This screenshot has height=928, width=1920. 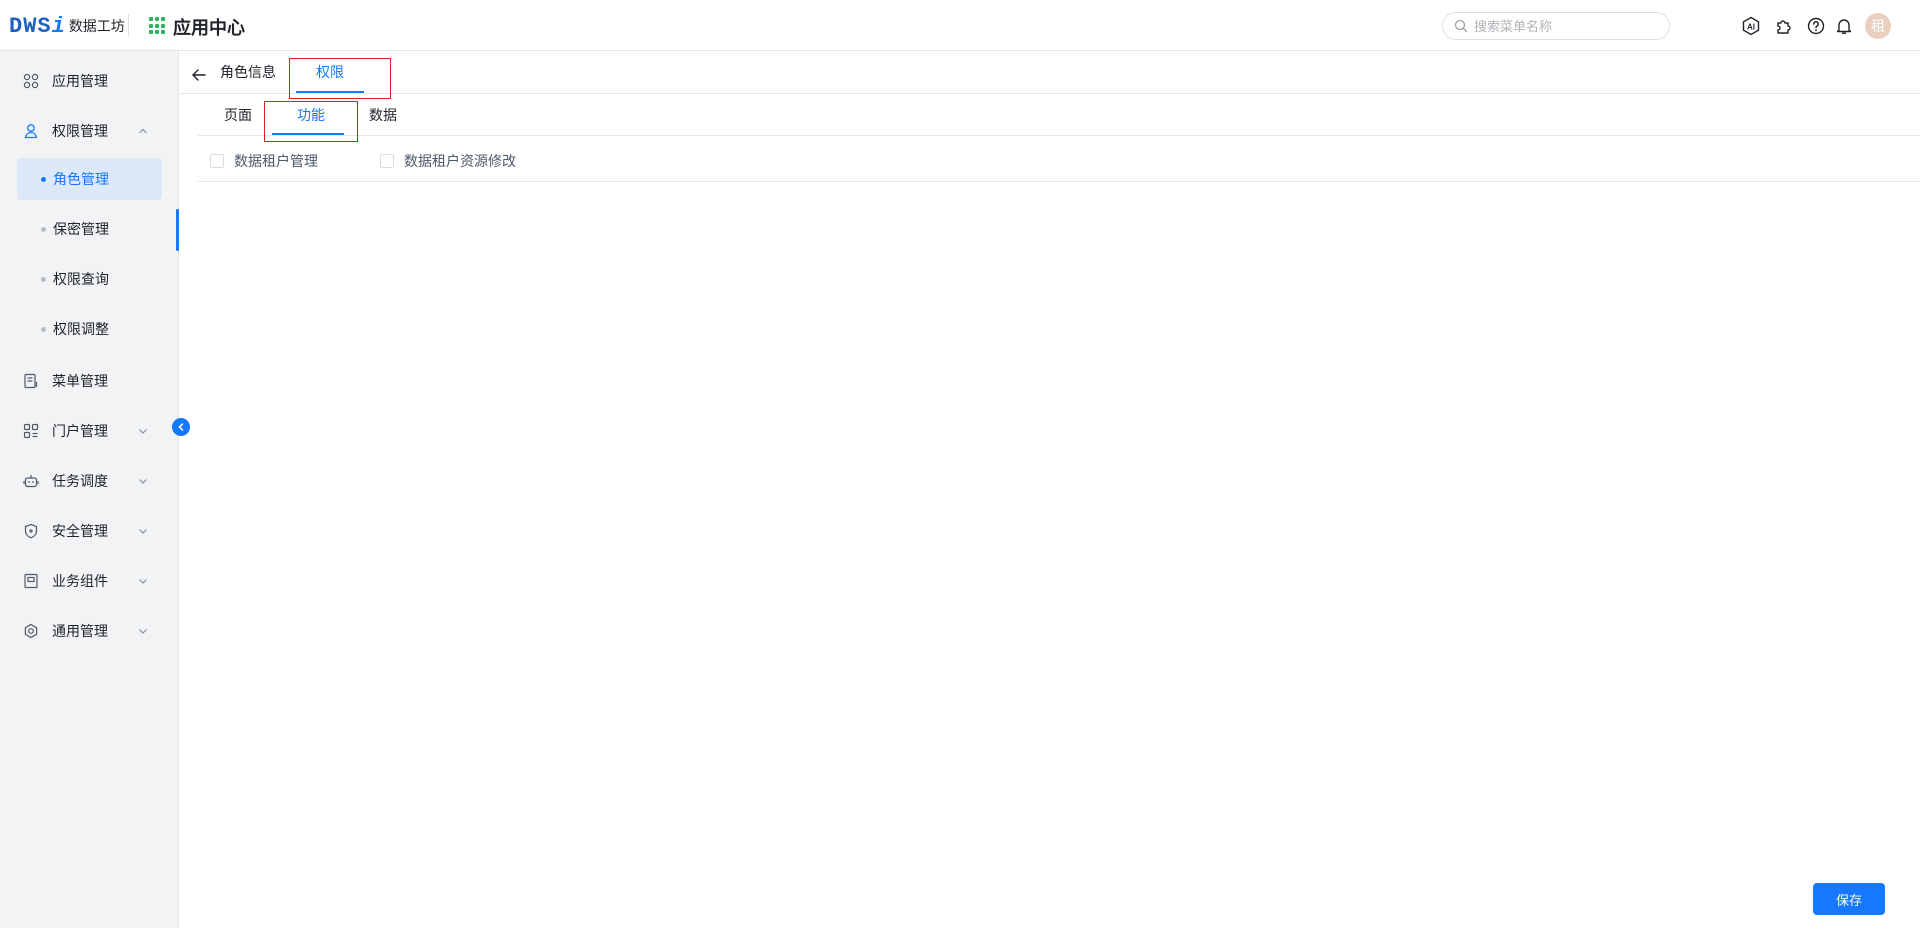 What do you see at coordinates (31, 631) in the screenshot?
I see `settings-icon` at bounding box center [31, 631].